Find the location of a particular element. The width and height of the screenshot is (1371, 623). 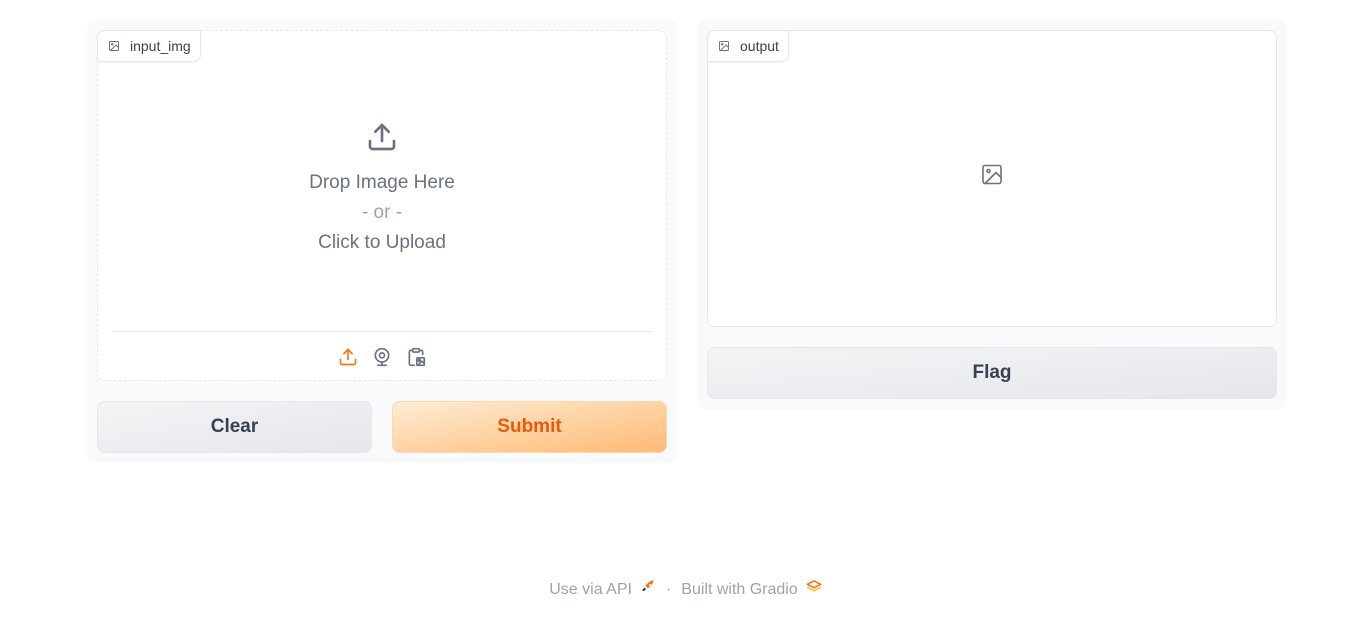

webcam-source-icon is located at coordinates (382, 357).